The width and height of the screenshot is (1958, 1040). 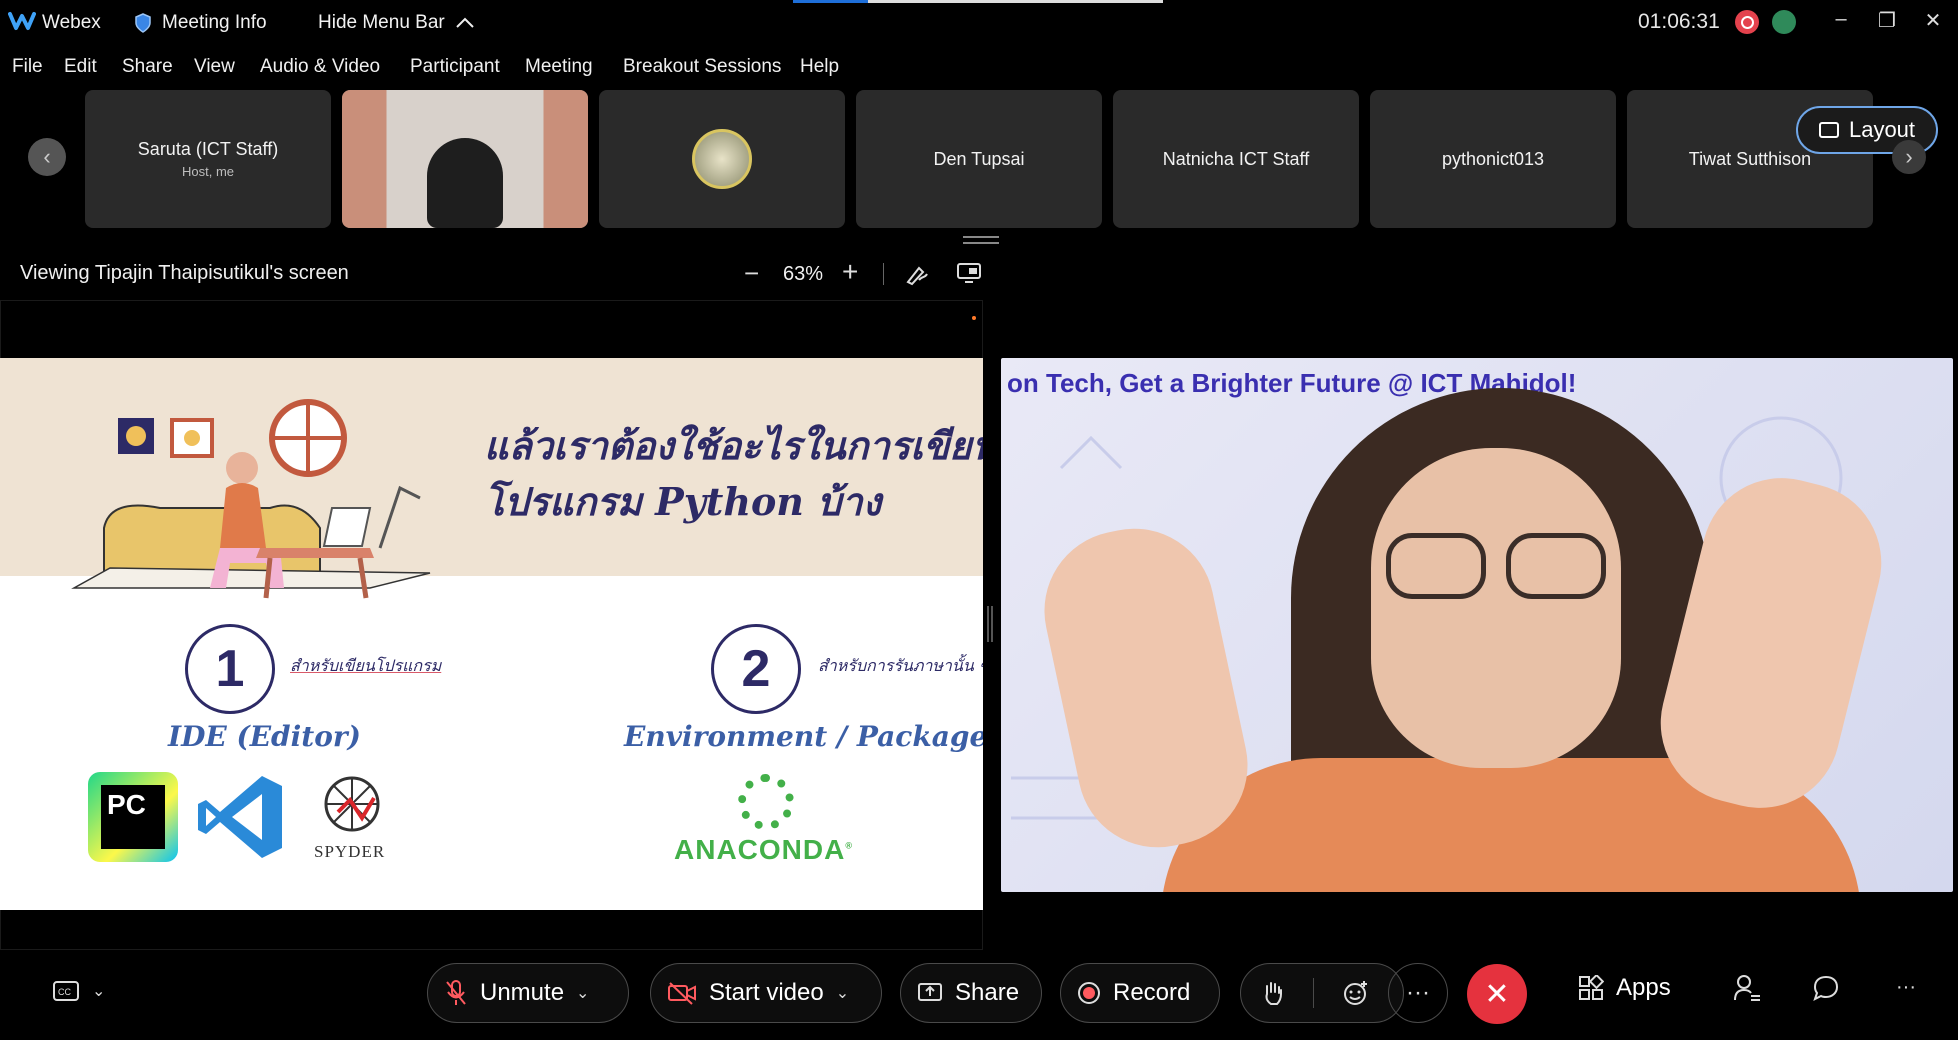 I want to click on reactions-group, so click(x=1322, y=993).